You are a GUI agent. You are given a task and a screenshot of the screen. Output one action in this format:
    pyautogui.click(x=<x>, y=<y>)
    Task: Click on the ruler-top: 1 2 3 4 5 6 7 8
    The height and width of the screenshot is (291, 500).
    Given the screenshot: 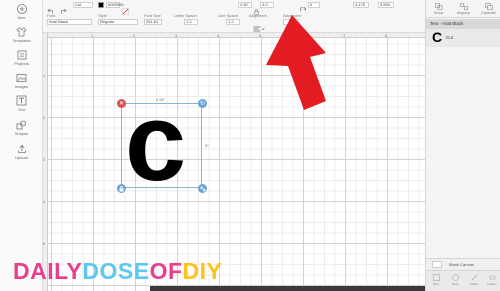 What is the action you would take?
    pyautogui.click(x=234, y=35)
    